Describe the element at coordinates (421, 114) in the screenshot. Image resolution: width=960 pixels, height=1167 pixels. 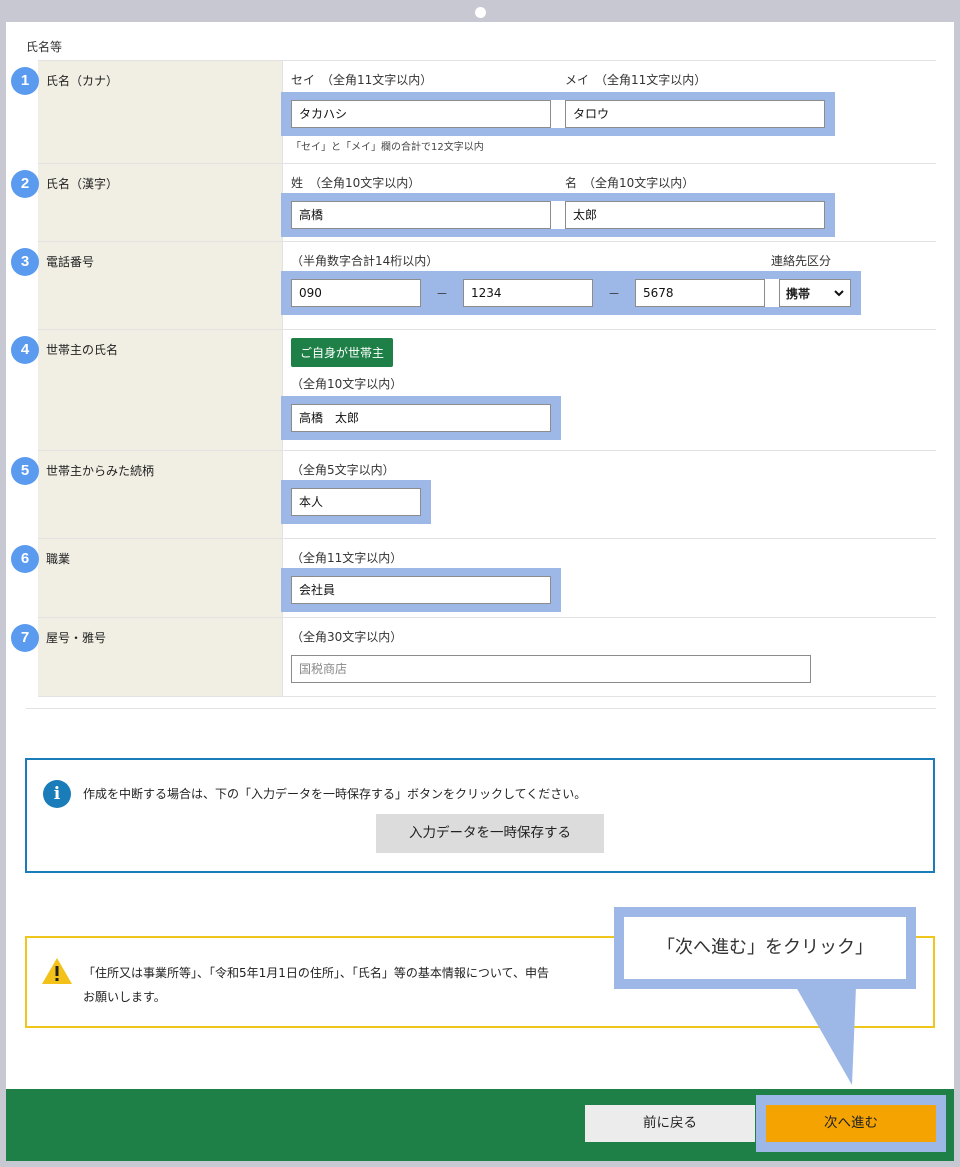
I see `sei-kana-input: タカハシ` at that location.